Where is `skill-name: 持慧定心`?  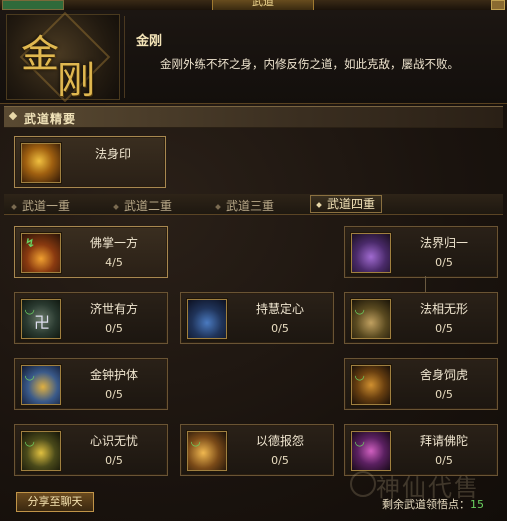
skill-name: 持慧定心 is located at coordinates (279, 309).